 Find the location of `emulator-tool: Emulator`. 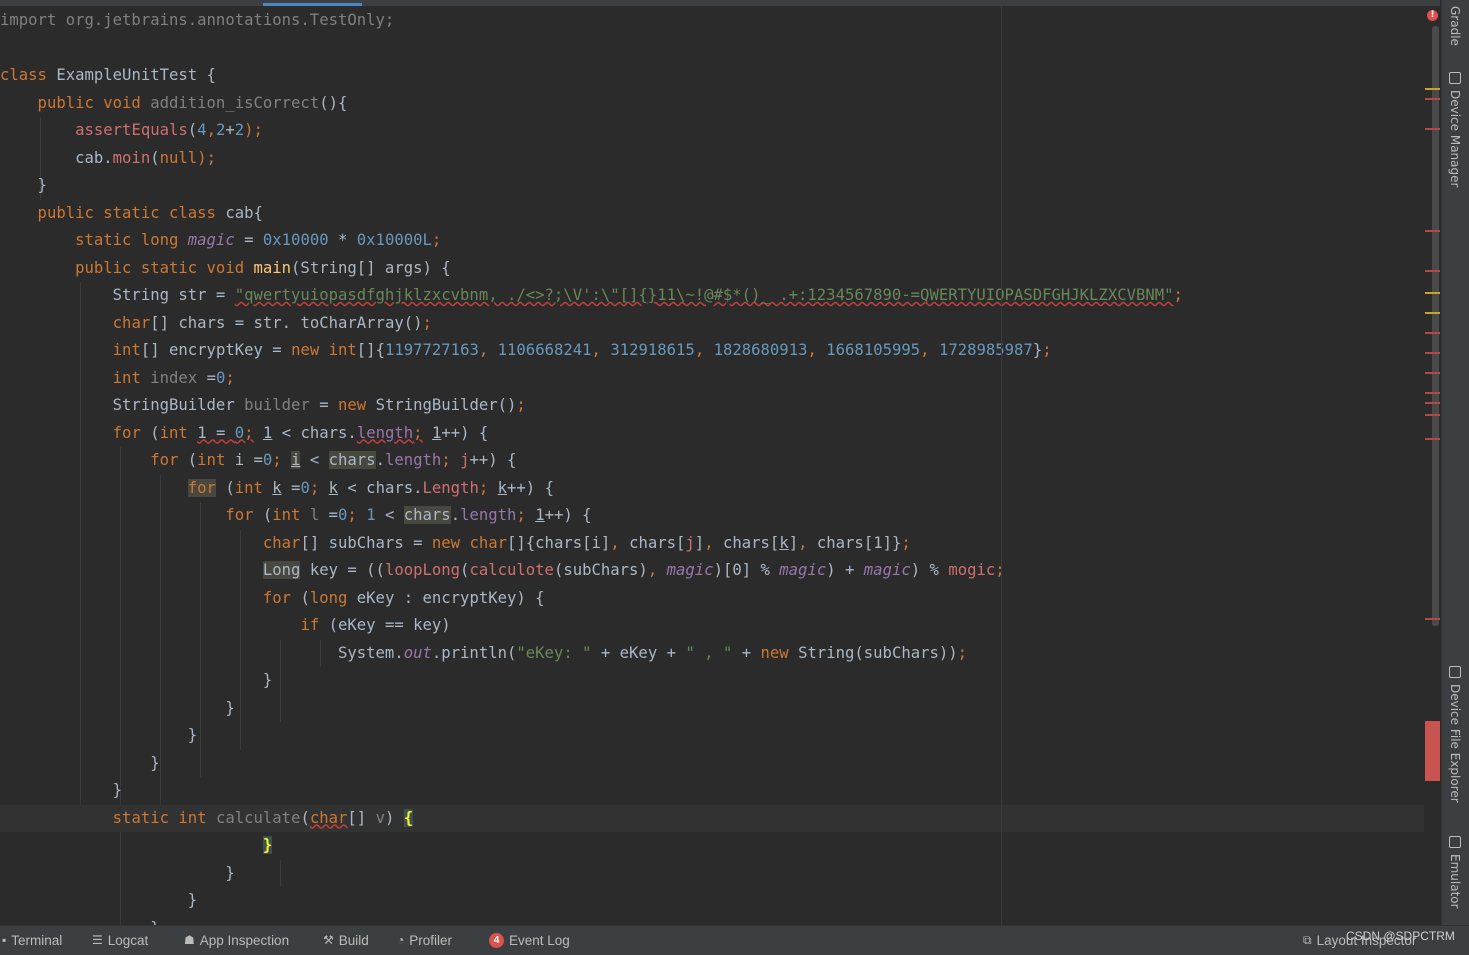

emulator-tool: Emulator is located at coordinates (1455, 872).